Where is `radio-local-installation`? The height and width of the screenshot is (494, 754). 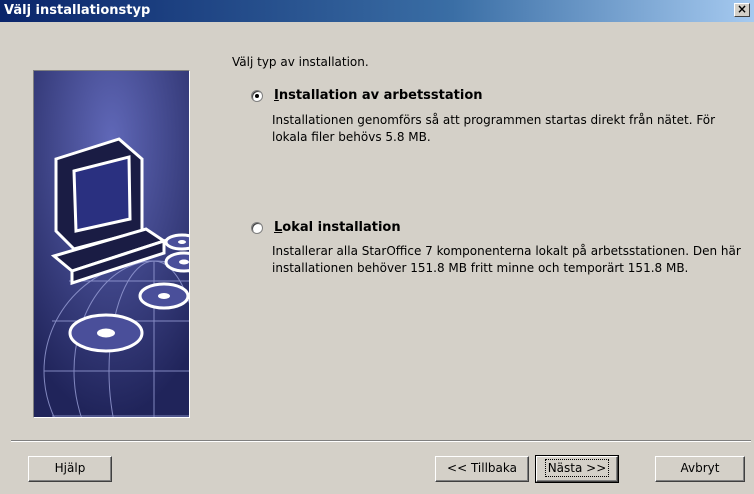
radio-local-installation is located at coordinates (257, 228).